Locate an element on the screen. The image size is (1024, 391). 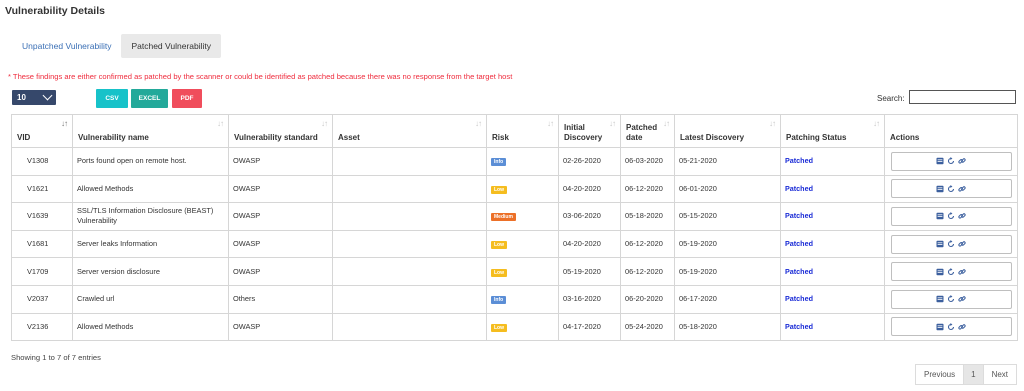
risk-badge: Medium is located at coordinates (503, 217).